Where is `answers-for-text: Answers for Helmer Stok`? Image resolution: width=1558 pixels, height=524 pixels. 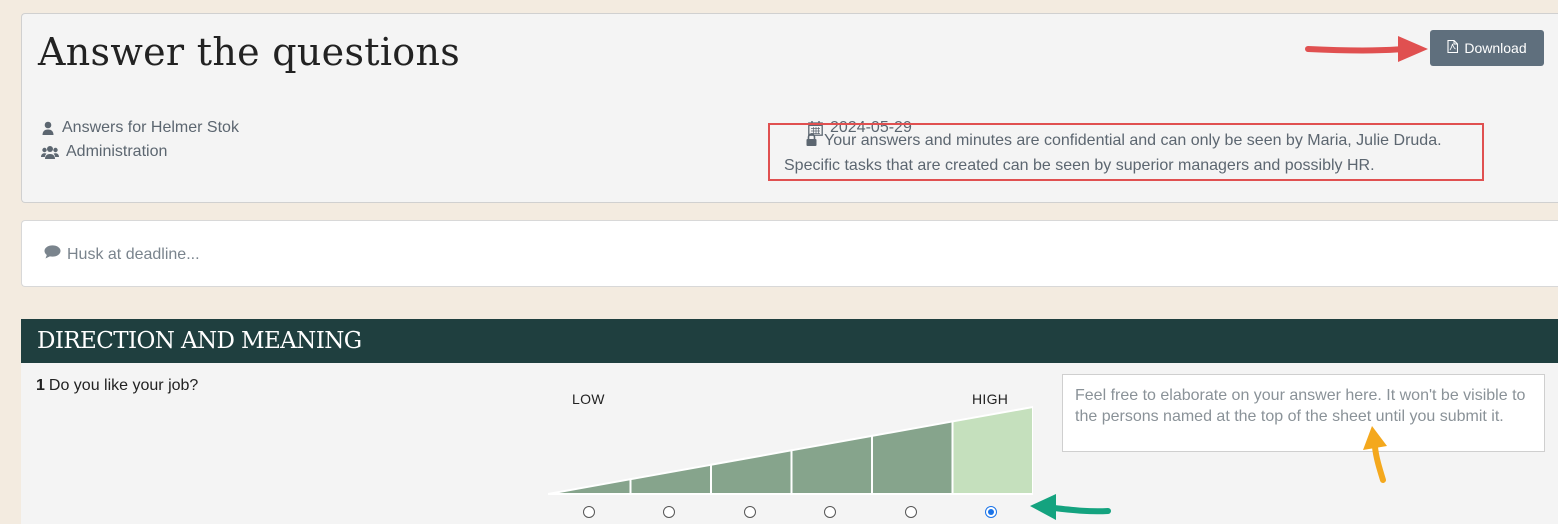
answers-for-text: Answers for Helmer Stok is located at coordinates (150, 127).